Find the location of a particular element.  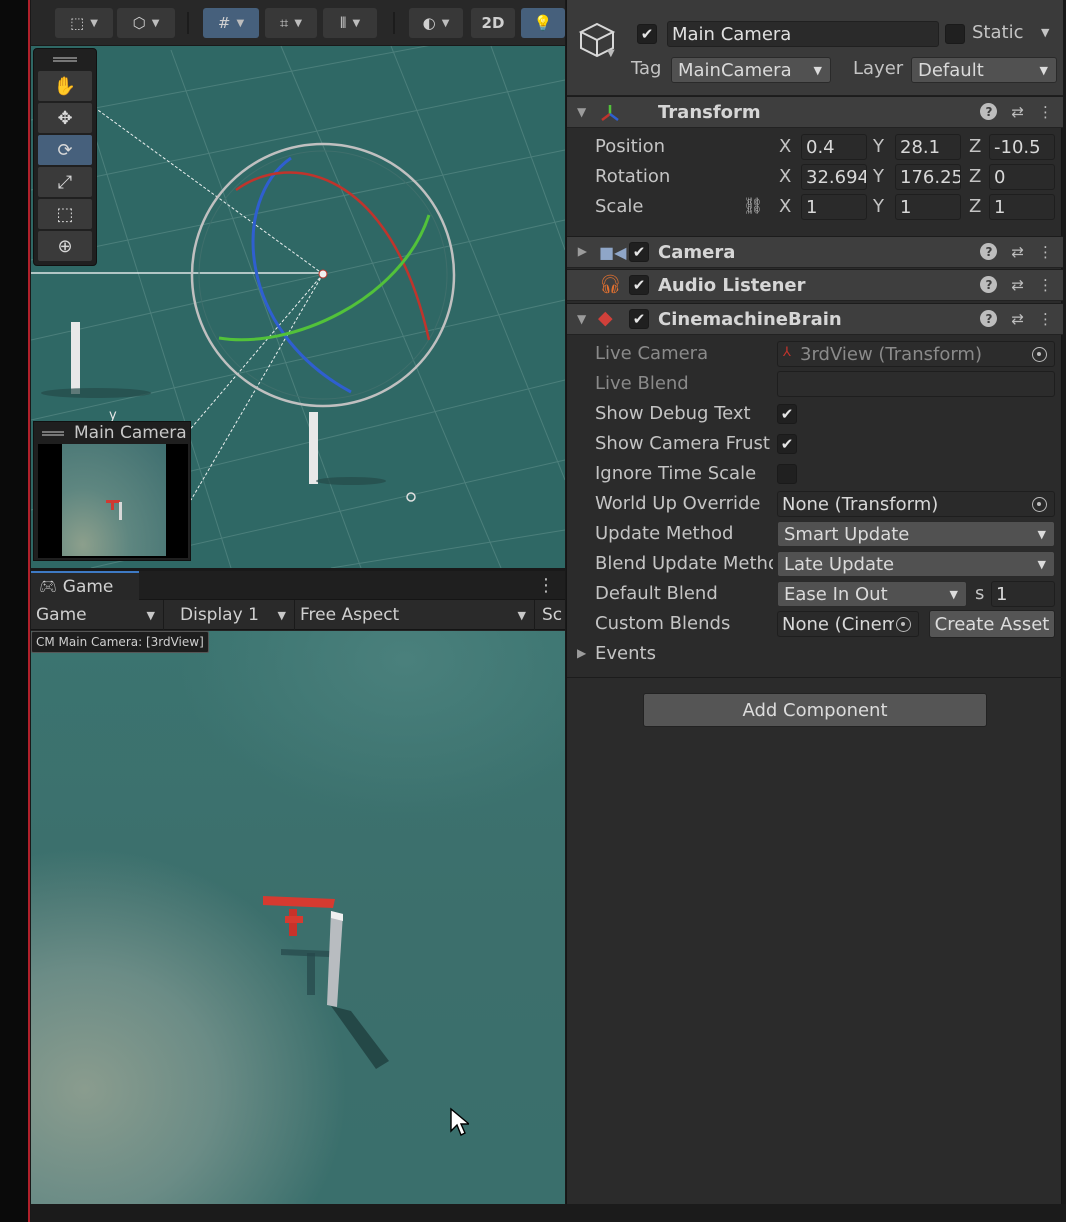

toggle-2d-button: 2D is located at coordinates (493, 23).